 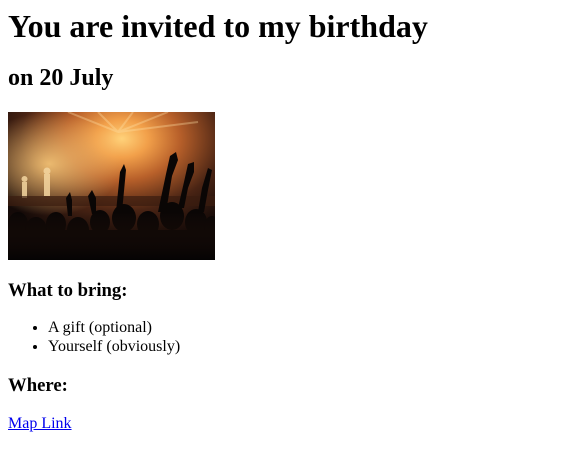 What do you see at coordinates (114, 347) in the screenshot?
I see `list-item: Yourself (obviously)` at bounding box center [114, 347].